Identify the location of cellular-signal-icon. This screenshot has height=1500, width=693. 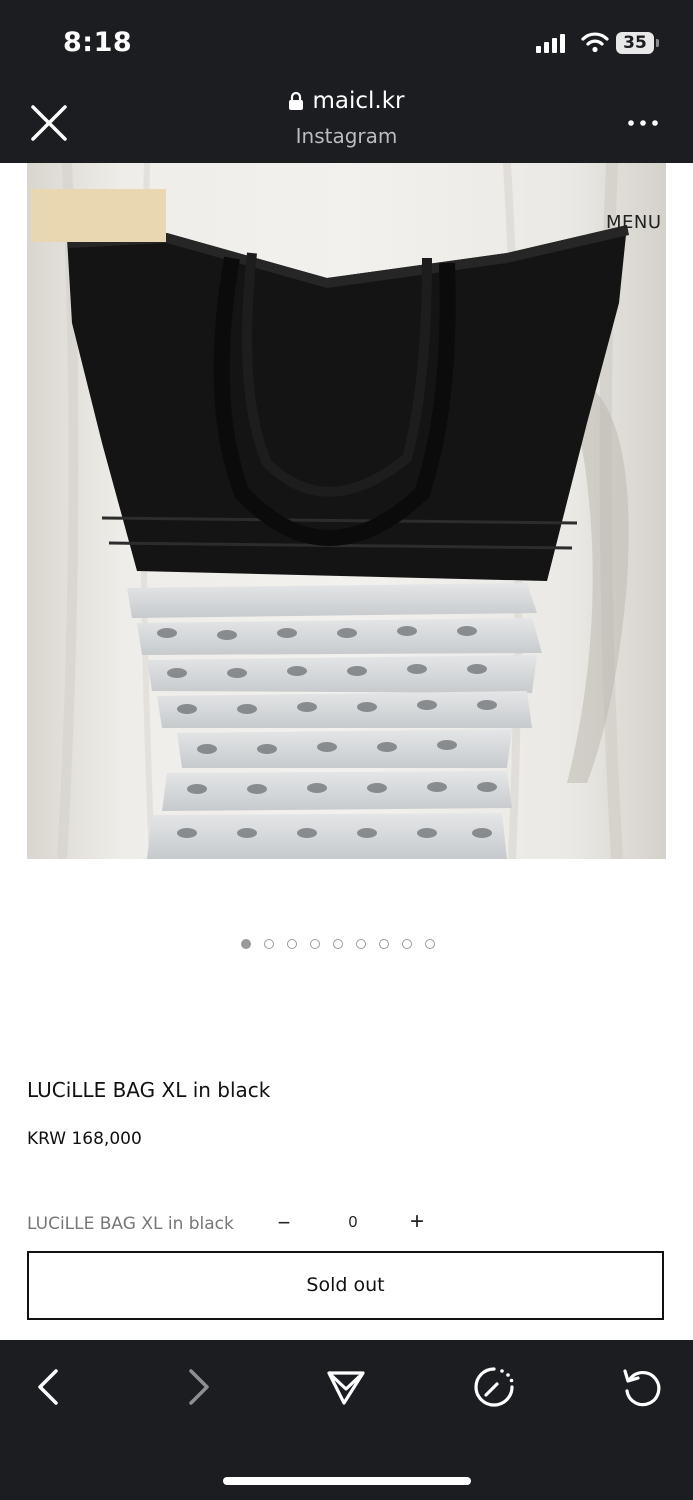
(550, 43).